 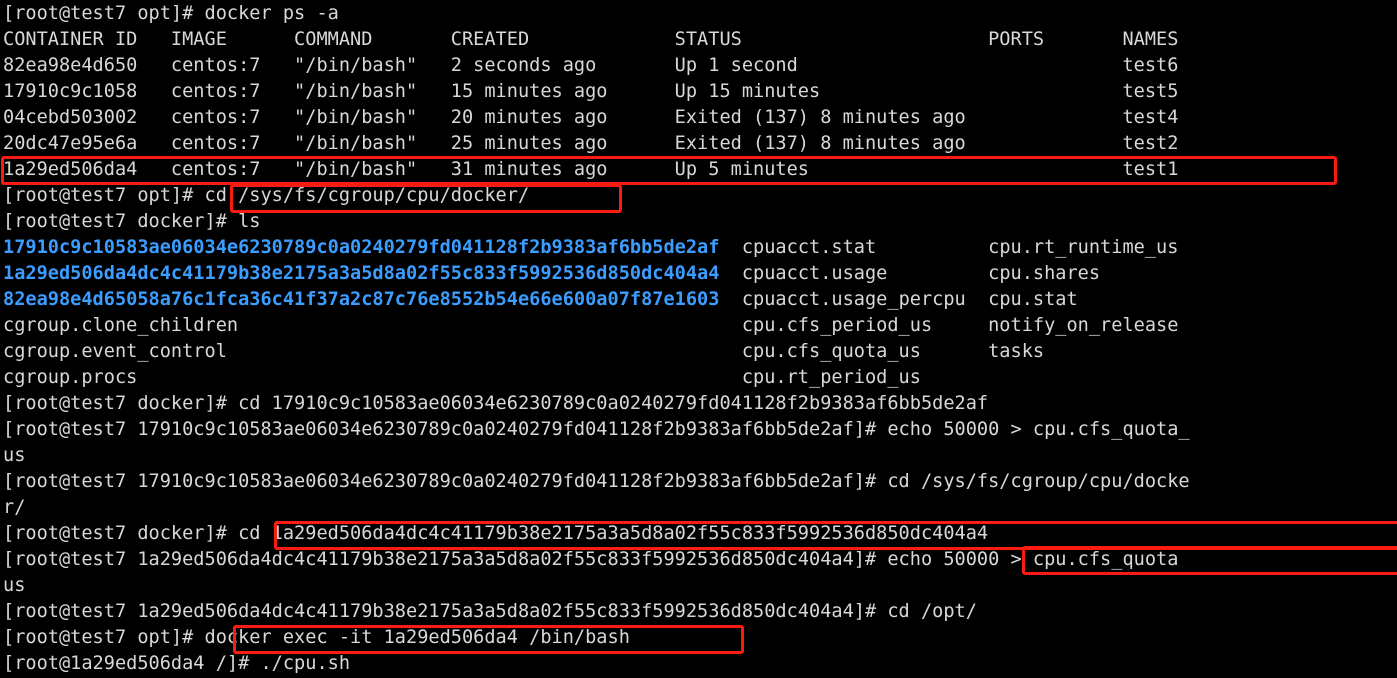 I want to click on terminal-line: r/, so click(x=14, y=508).